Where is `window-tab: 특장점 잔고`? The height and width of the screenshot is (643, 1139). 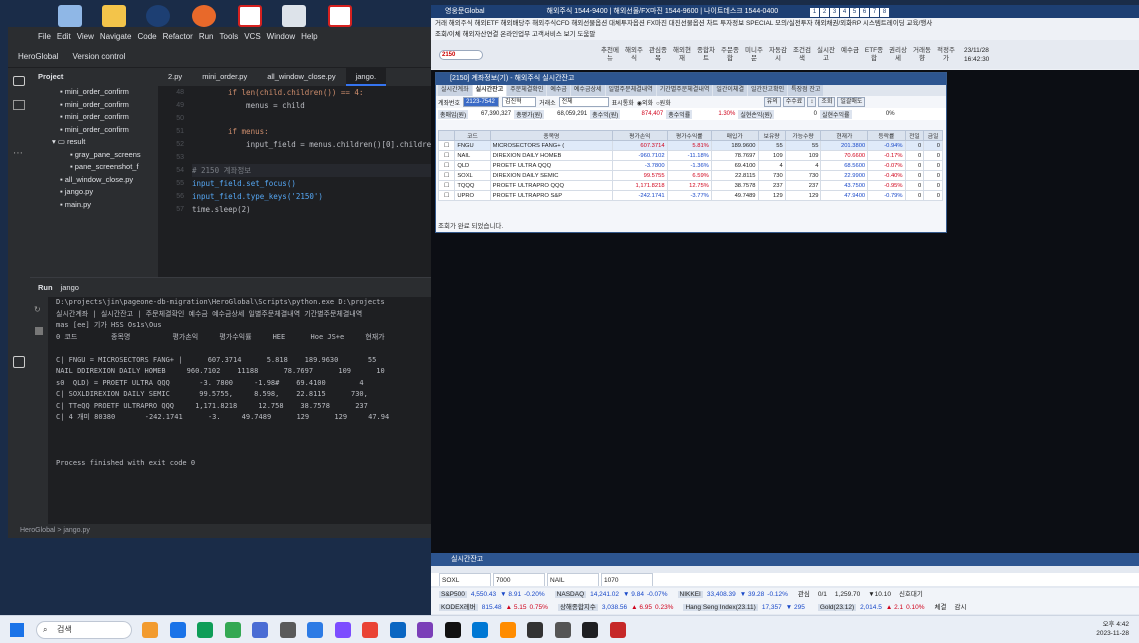 window-tab: 특장점 잔고 is located at coordinates (806, 90).